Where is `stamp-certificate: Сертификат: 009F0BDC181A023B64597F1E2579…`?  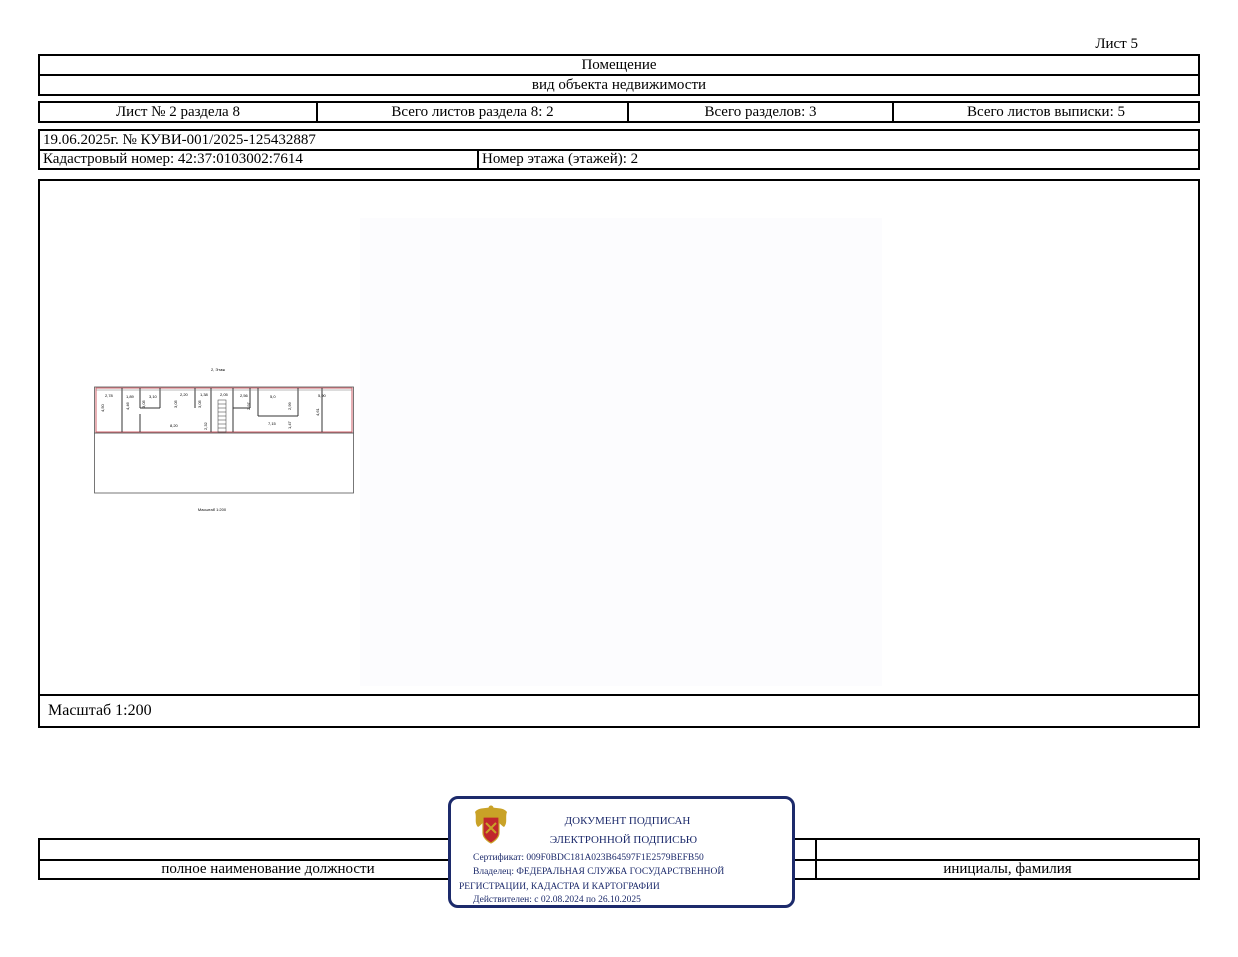 stamp-certificate: Сертификат: 009F0BDC181A023B64597F1E2579… is located at coordinates (588, 858).